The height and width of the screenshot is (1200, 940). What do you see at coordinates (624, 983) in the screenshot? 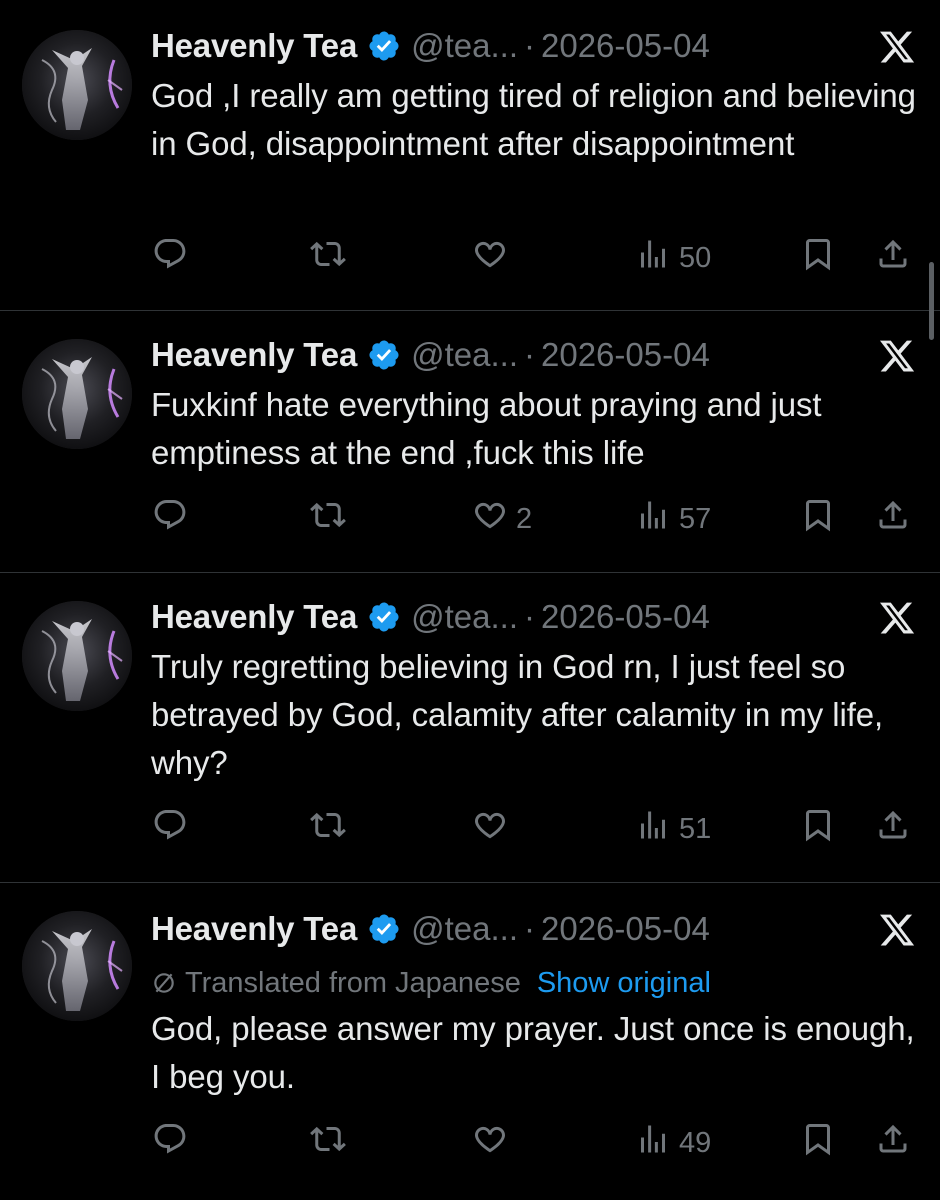
I see `show-original-link: Show original` at bounding box center [624, 983].